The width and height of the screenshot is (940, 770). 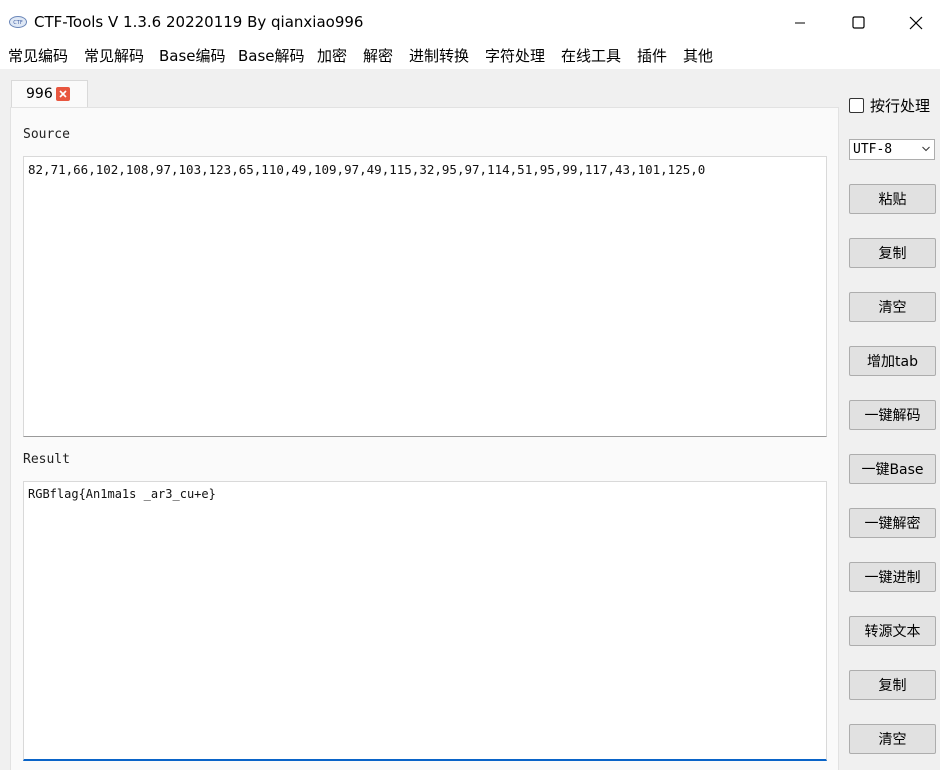 I want to click on paste-button: 粘贴, so click(x=892, y=199).